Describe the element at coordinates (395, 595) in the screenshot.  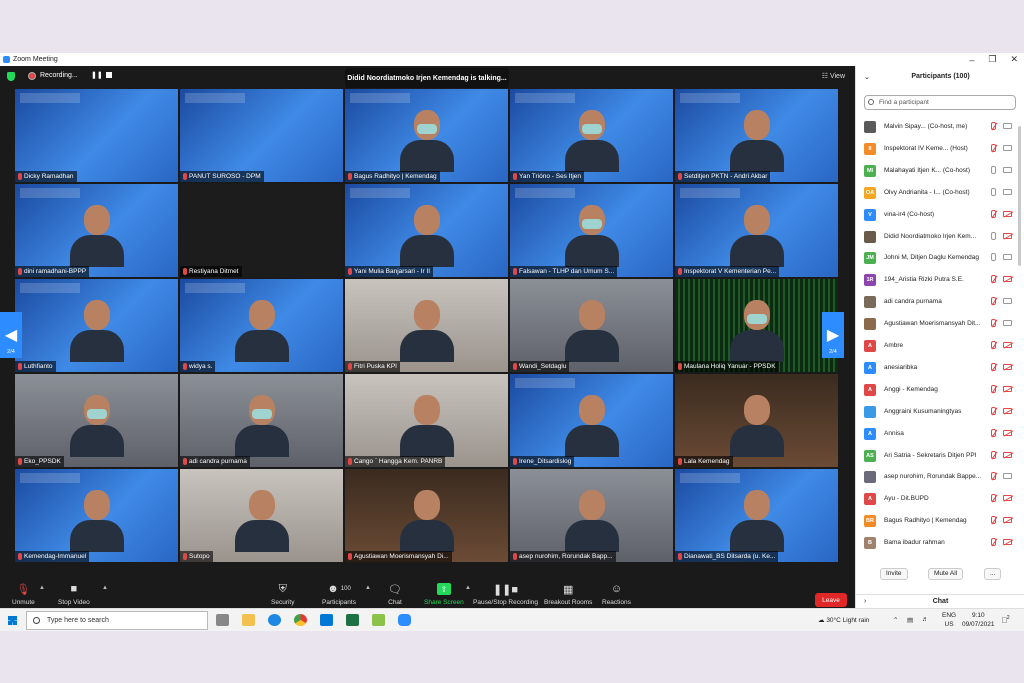
I see `chat-button: 🗨 Chat` at that location.